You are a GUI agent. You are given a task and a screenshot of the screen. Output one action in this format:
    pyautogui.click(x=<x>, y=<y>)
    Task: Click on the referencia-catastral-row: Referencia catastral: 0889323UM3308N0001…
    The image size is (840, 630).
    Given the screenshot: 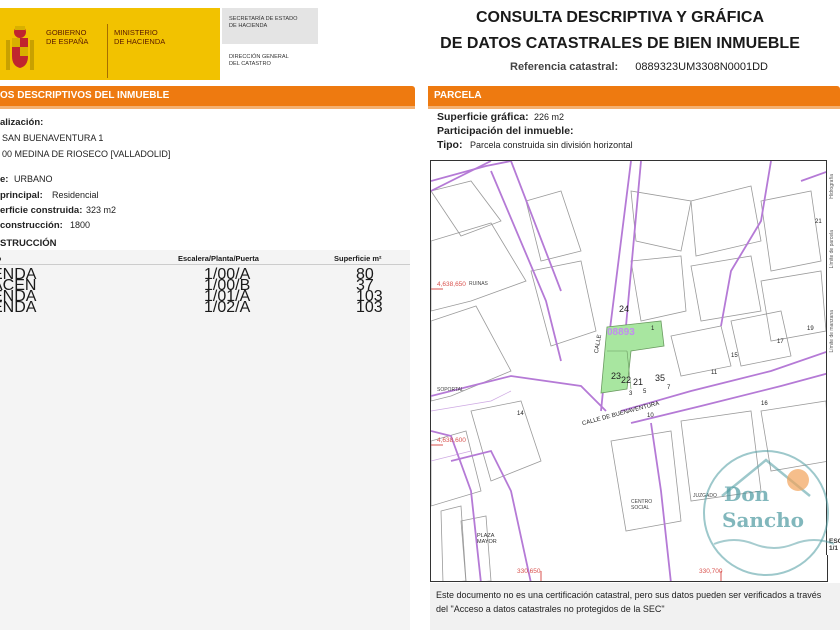 What is the action you would take?
    pyautogui.click(x=639, y=67)
    